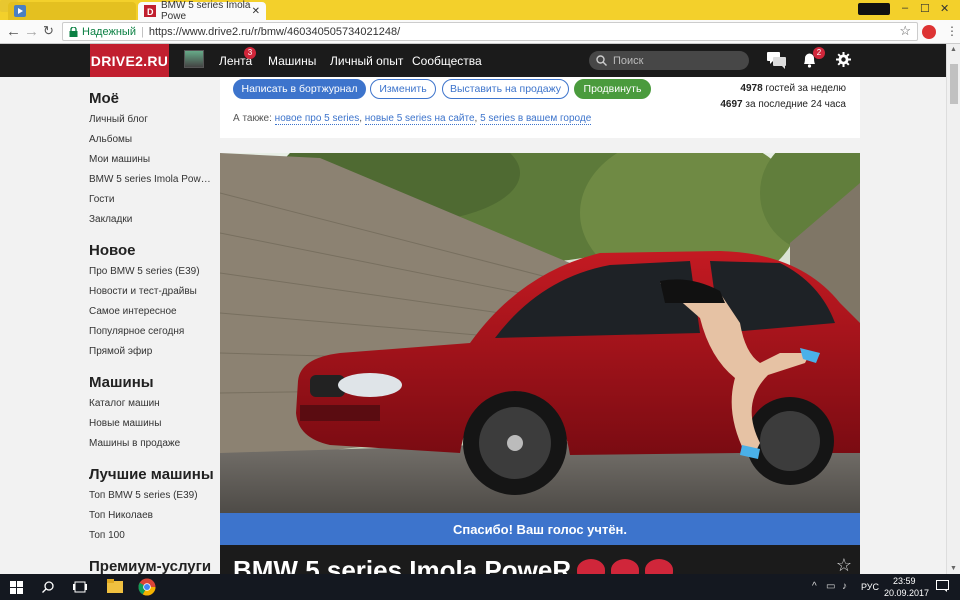  I want to click on also-link-site: новые 5 series на сайте, so click(419, 119).